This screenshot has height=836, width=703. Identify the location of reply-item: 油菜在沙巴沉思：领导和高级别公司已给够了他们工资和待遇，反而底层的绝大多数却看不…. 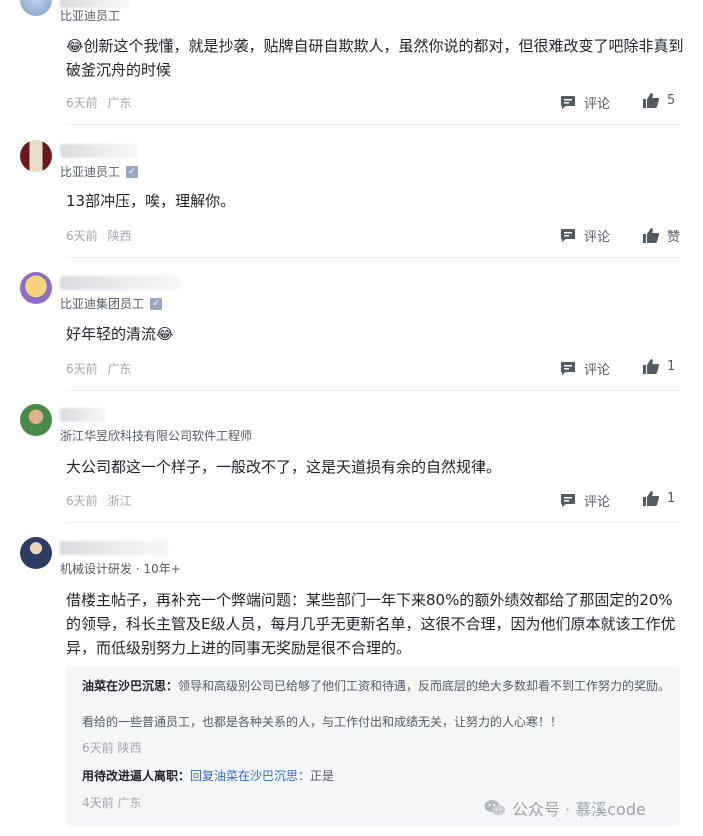
(377, 686).